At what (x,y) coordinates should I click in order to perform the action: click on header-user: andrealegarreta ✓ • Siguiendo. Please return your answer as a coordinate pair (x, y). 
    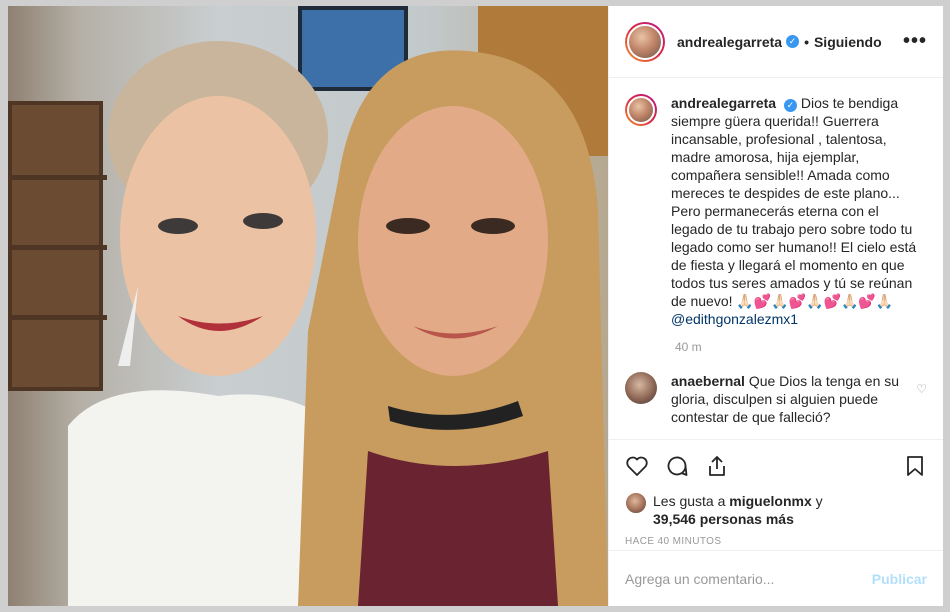
    Looking at the image, I should click on (779, 42).